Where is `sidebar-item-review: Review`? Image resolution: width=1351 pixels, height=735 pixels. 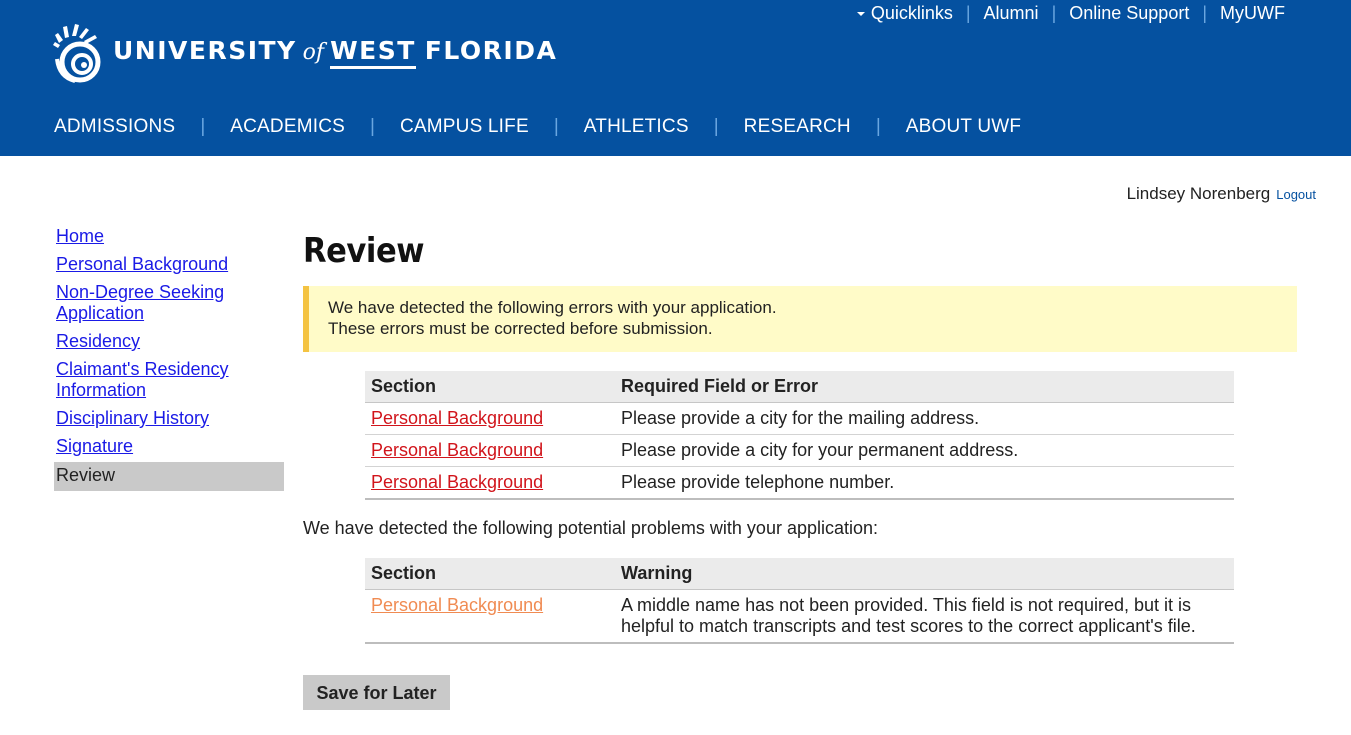 sidebar-item-review: Review is located at coordinates (169, 476).